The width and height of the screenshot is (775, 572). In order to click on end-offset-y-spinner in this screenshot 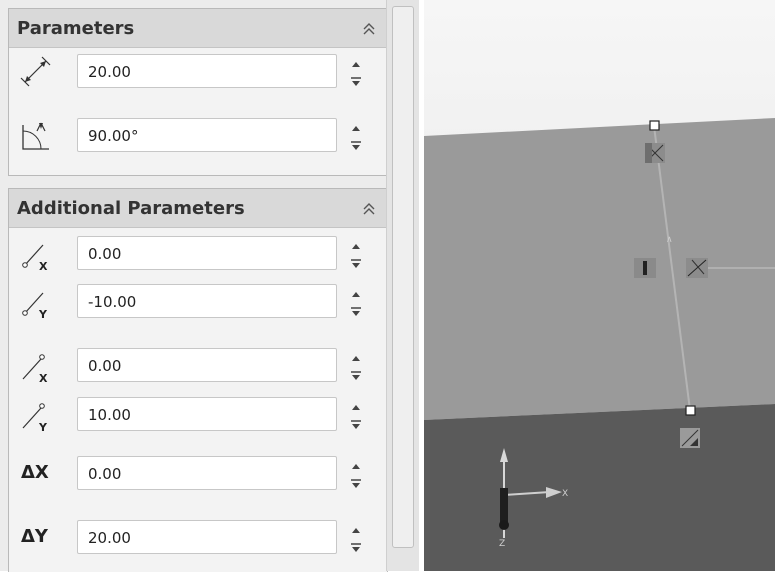, I will do `click(356, 415)`.